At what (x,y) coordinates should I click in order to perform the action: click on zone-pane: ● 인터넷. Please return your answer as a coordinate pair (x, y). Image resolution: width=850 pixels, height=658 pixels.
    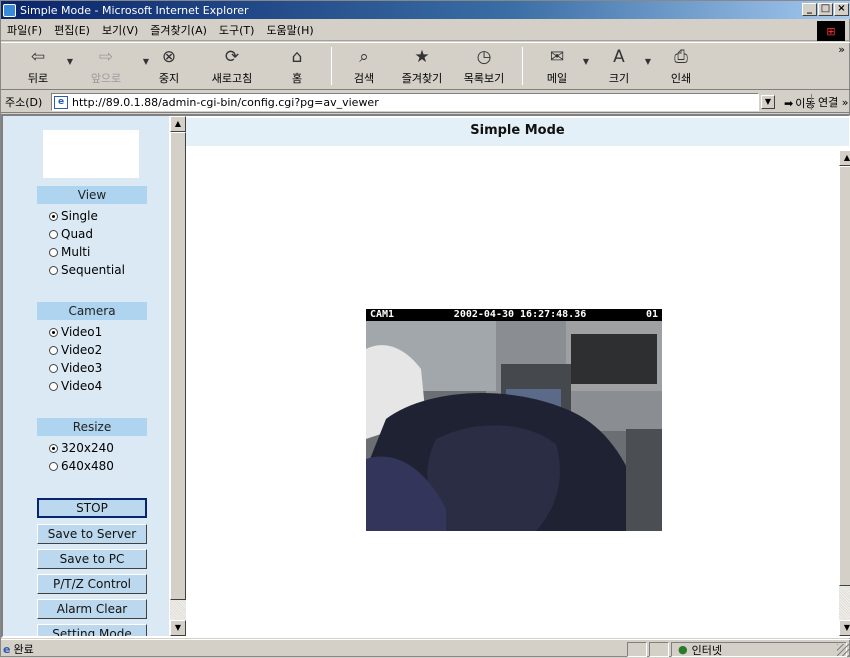
    Looking at the image, I should click on (759, 649).